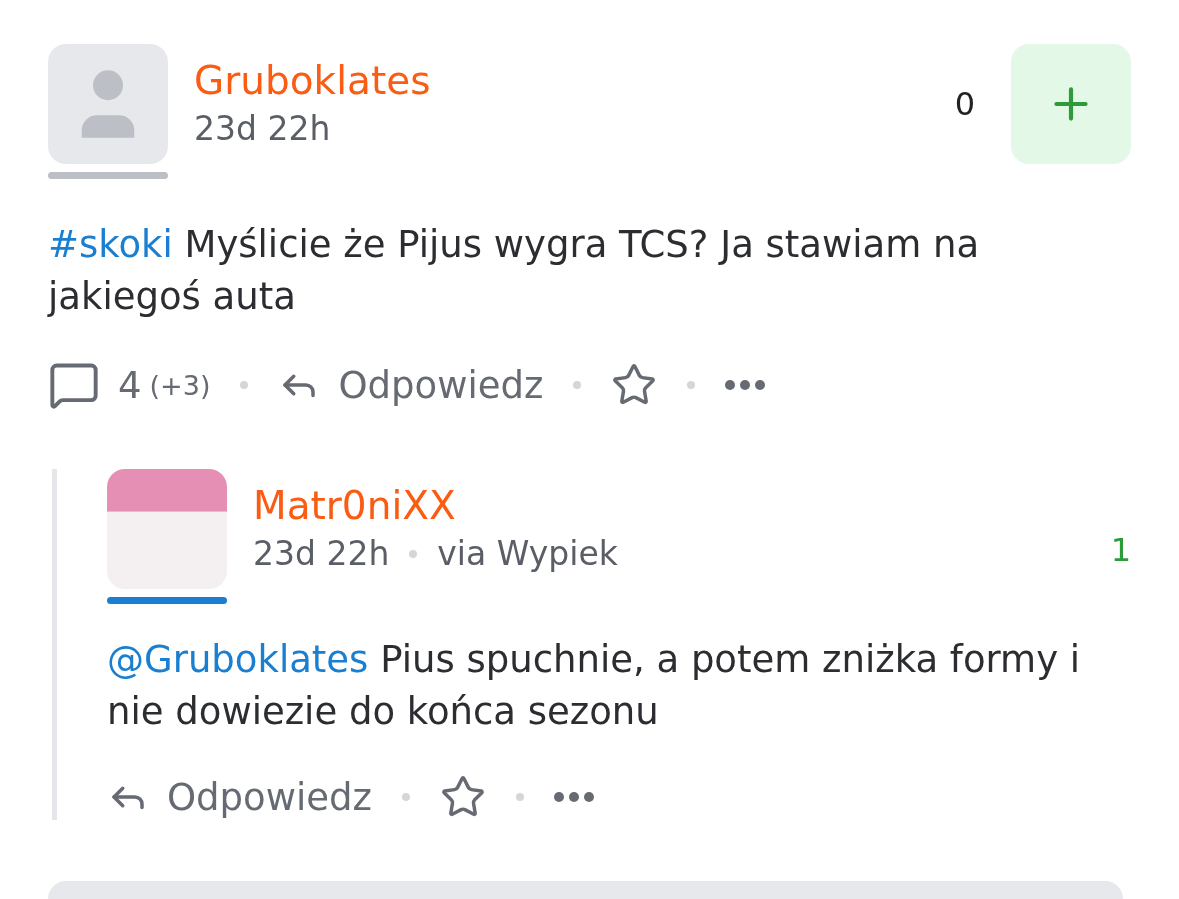  I want to click on comments-button: 4 (+3), so click(129, 385).